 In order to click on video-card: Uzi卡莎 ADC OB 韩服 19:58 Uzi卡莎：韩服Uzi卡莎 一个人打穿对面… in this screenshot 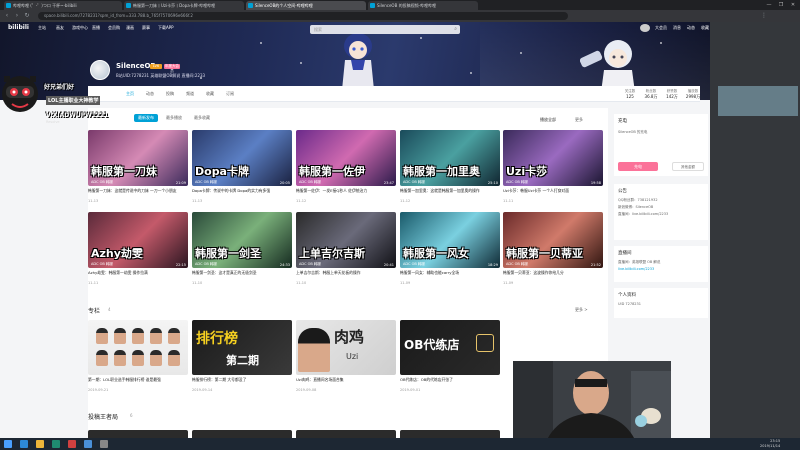, I will do `click(553, 166)`.